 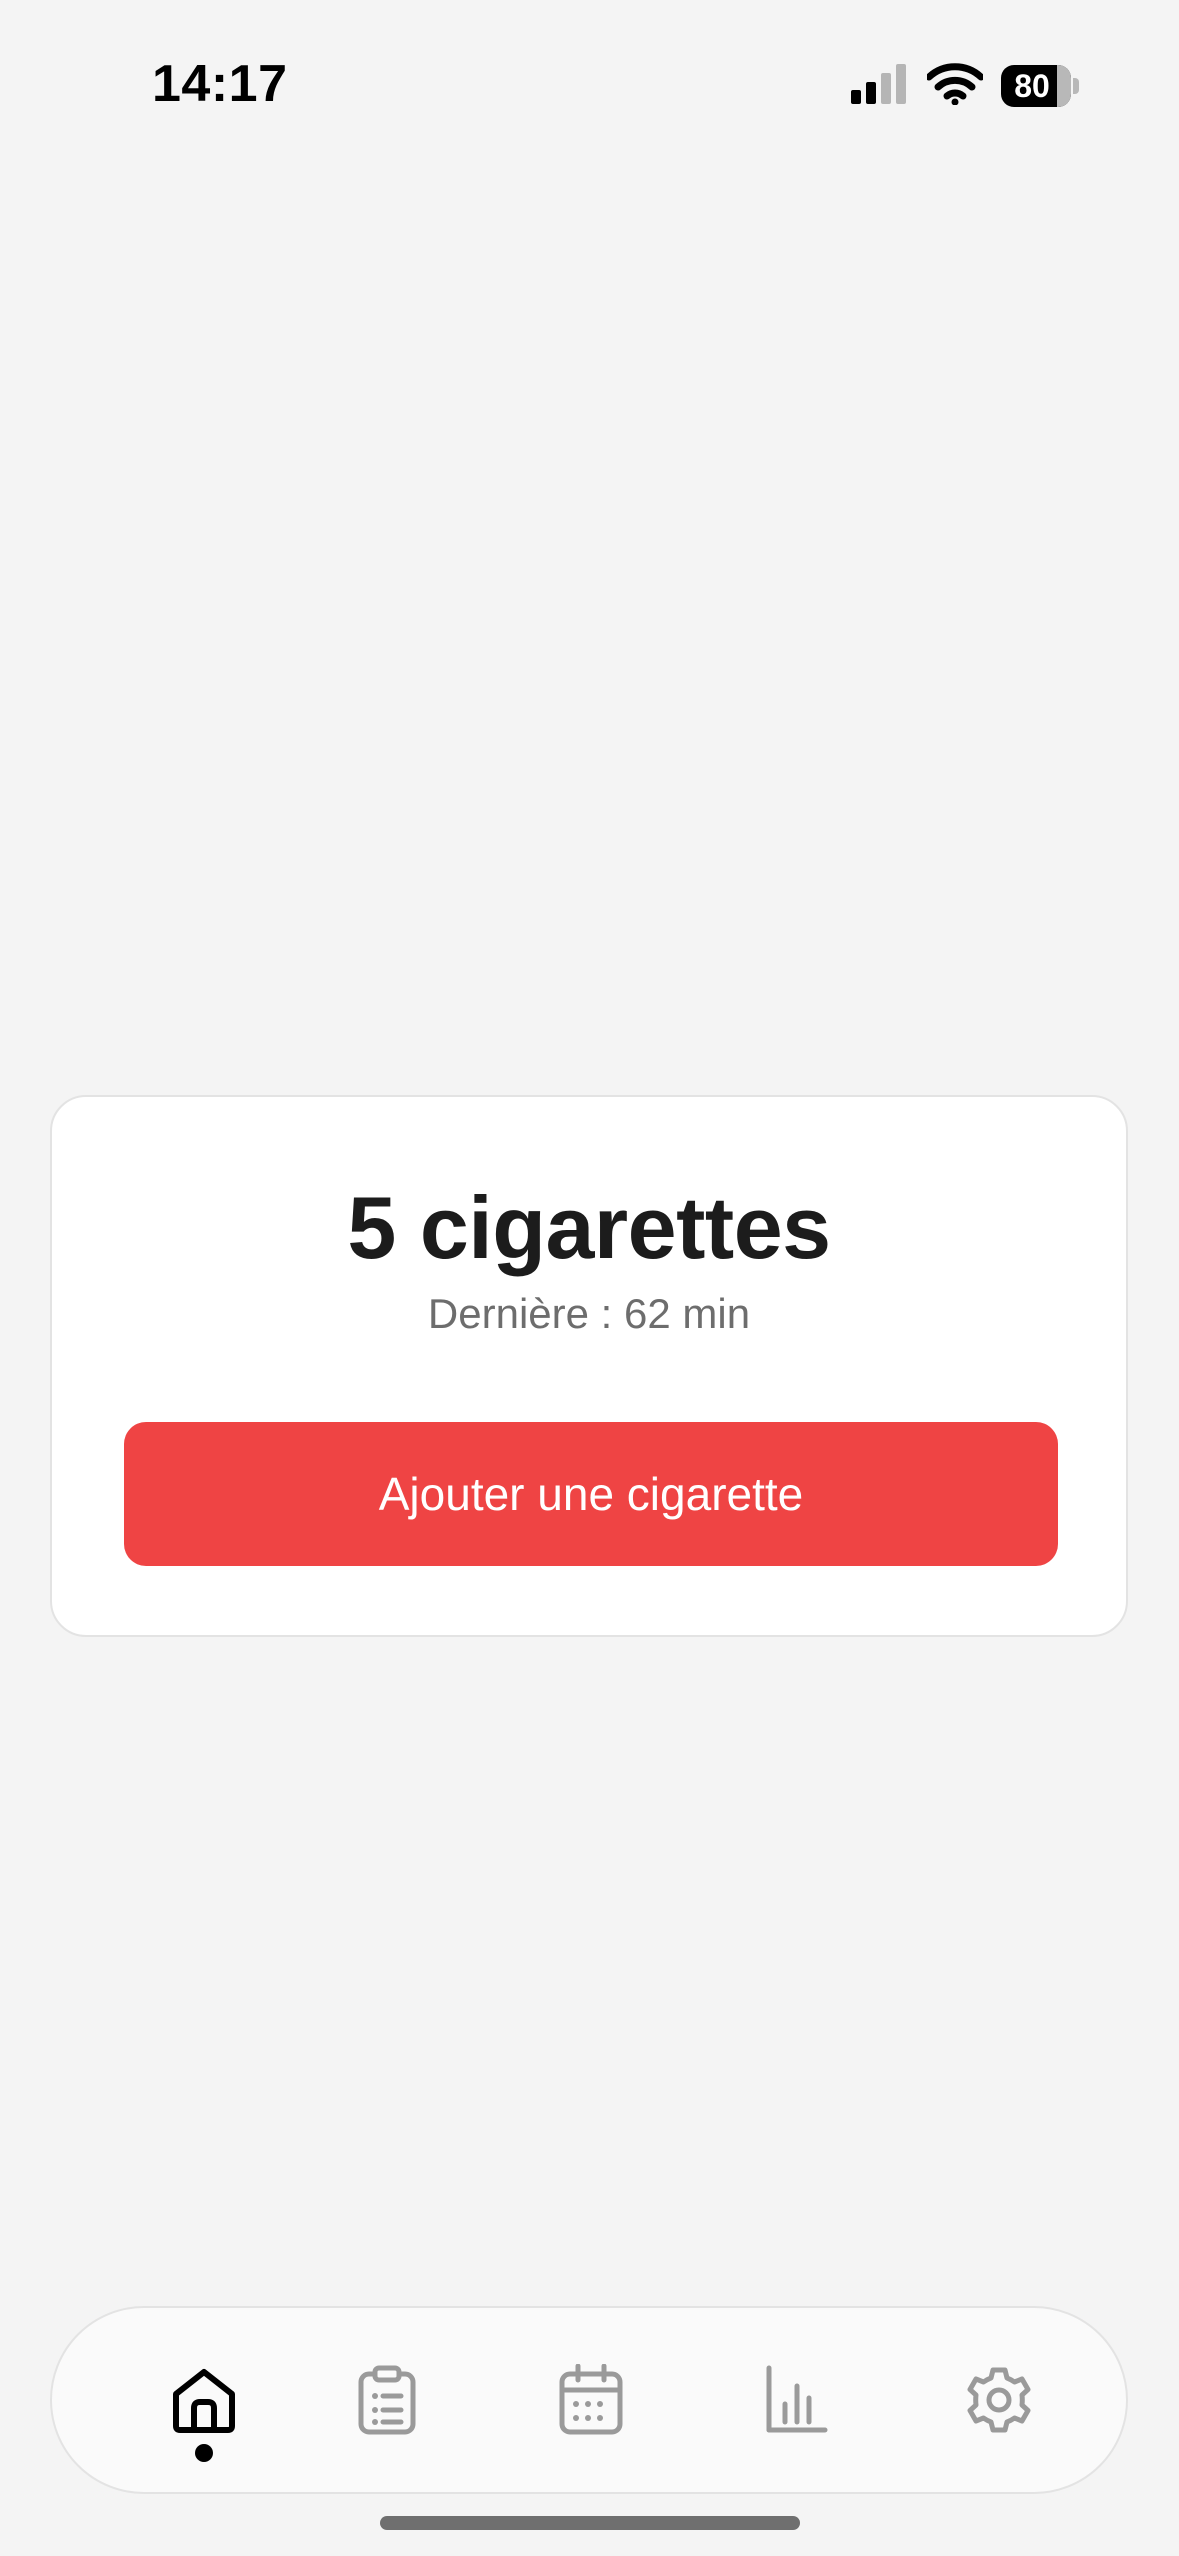 I want to click on home-icon, so click(x=204, y=2400).